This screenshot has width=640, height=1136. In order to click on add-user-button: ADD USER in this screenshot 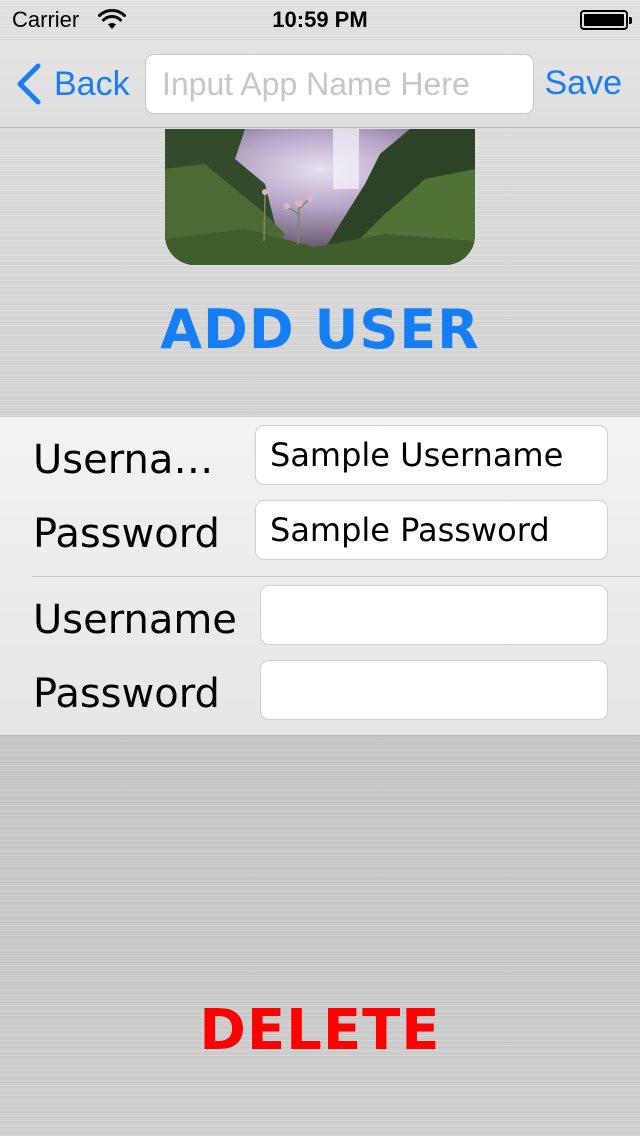, I will do `click(320, 329)`.